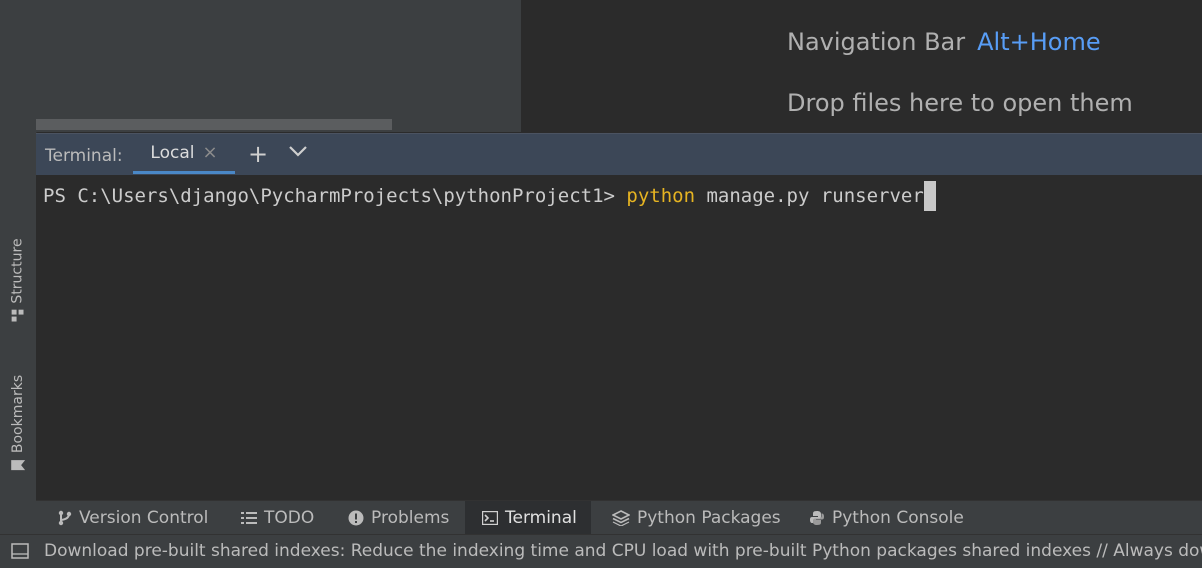 This screenshot has width=1202, height=568. I want to click on tool-window-terminal: Terminal, so click(528, 518).